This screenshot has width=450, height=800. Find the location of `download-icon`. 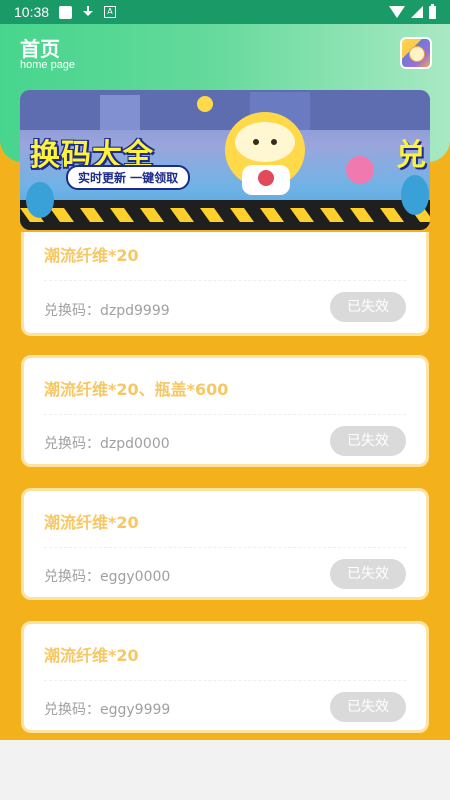

download-icon is located at coordinates (88, 12).